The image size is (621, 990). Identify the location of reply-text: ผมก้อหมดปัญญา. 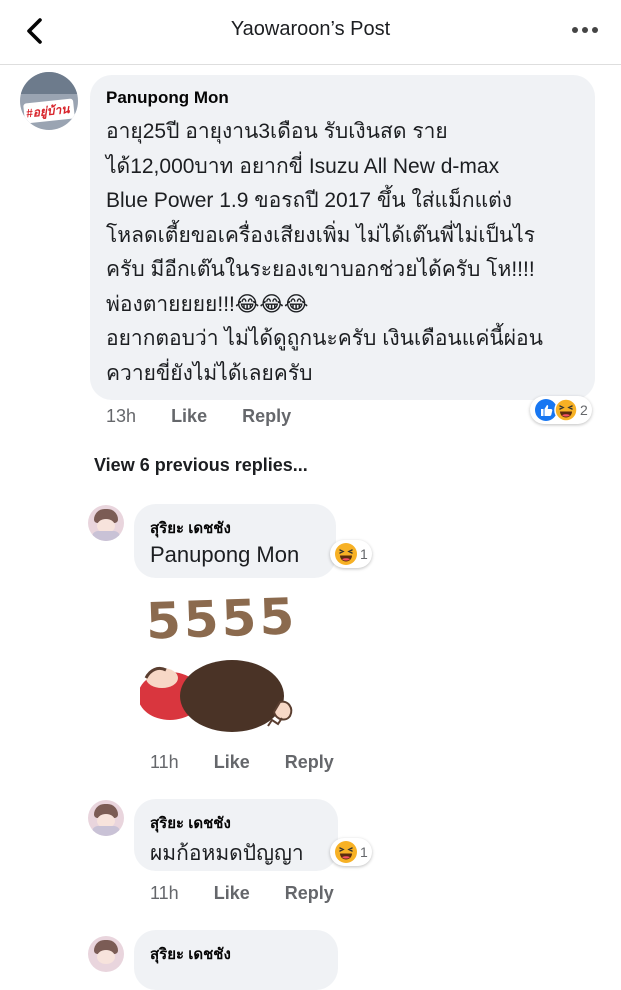
(227, 853).